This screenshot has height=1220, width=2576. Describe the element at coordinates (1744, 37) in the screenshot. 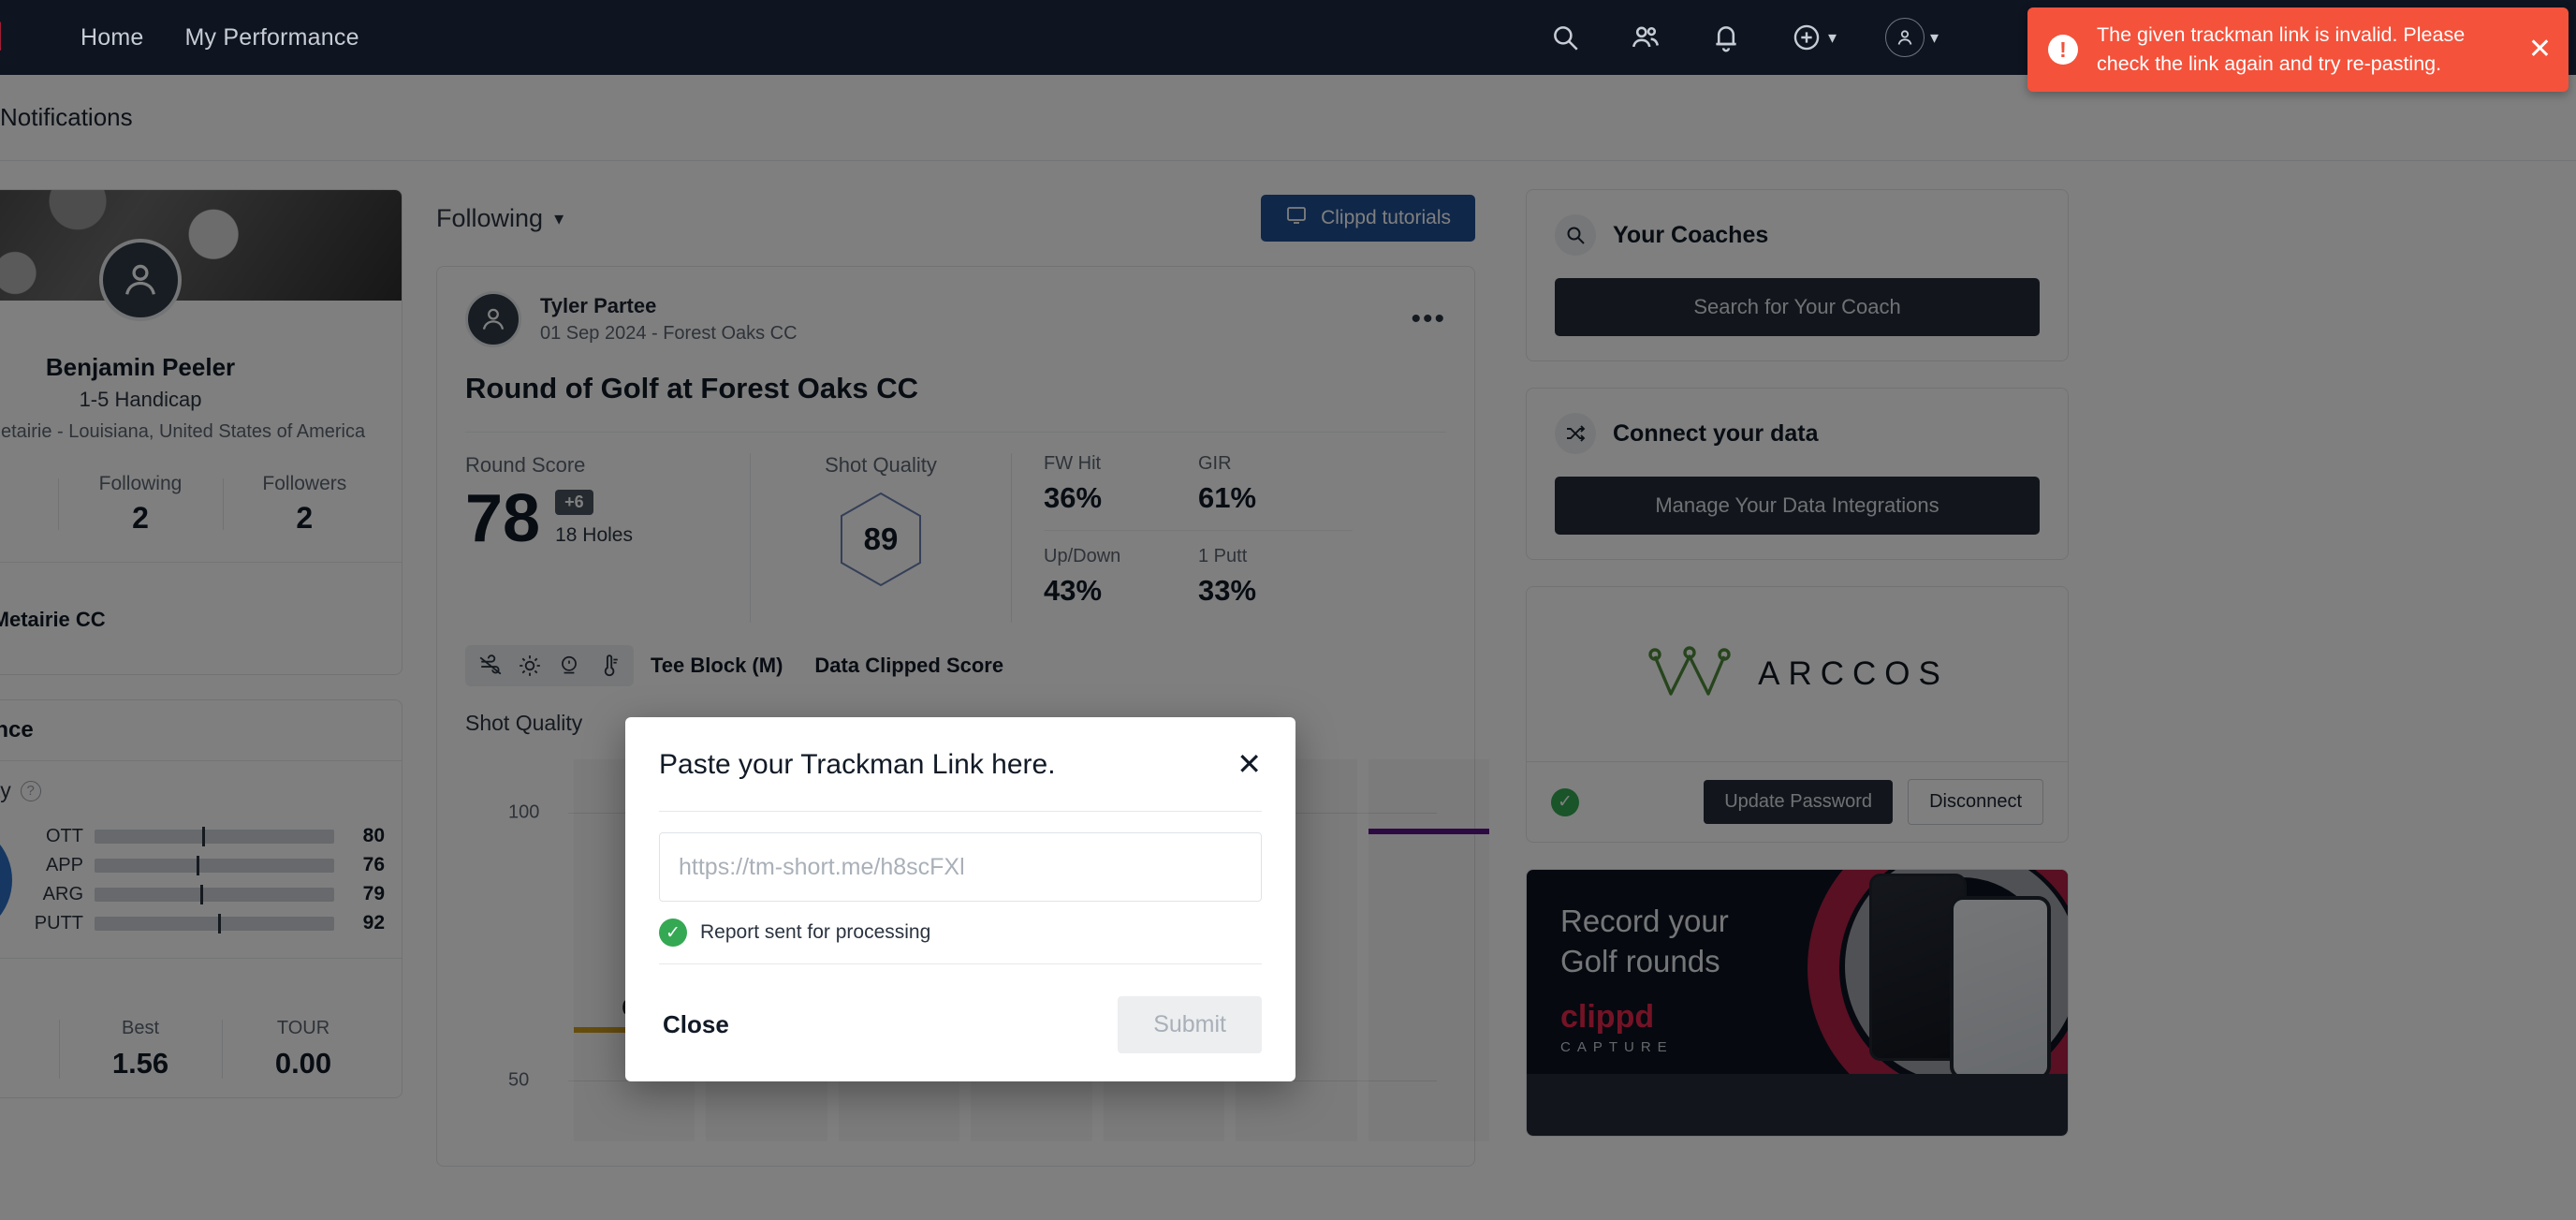

I see `nav-icon-group: ▾ ▾` at that location.